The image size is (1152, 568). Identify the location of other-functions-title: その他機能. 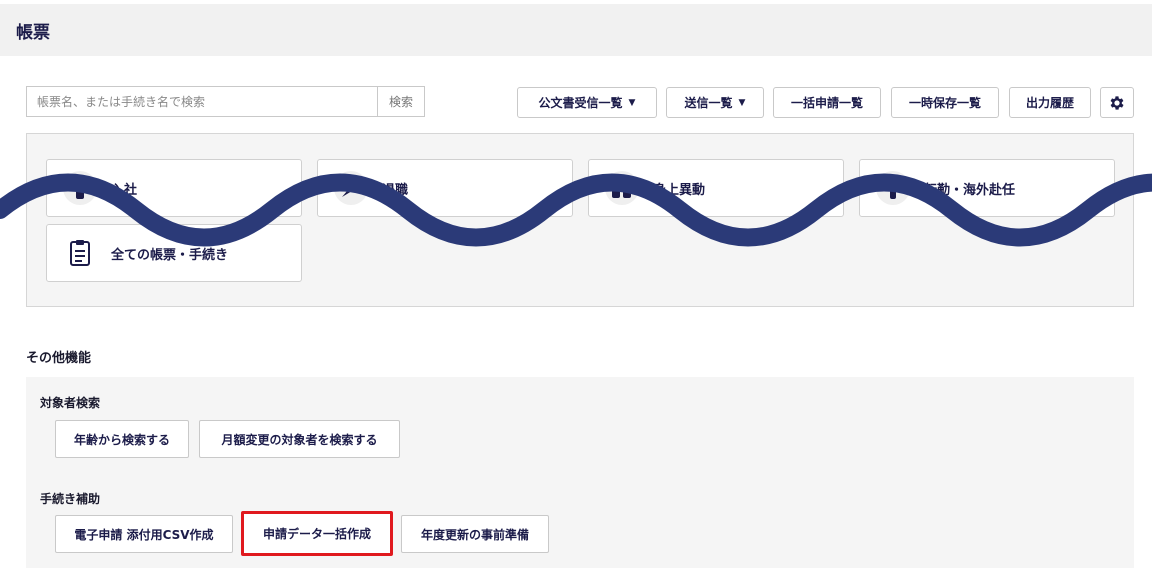
(59, 358).